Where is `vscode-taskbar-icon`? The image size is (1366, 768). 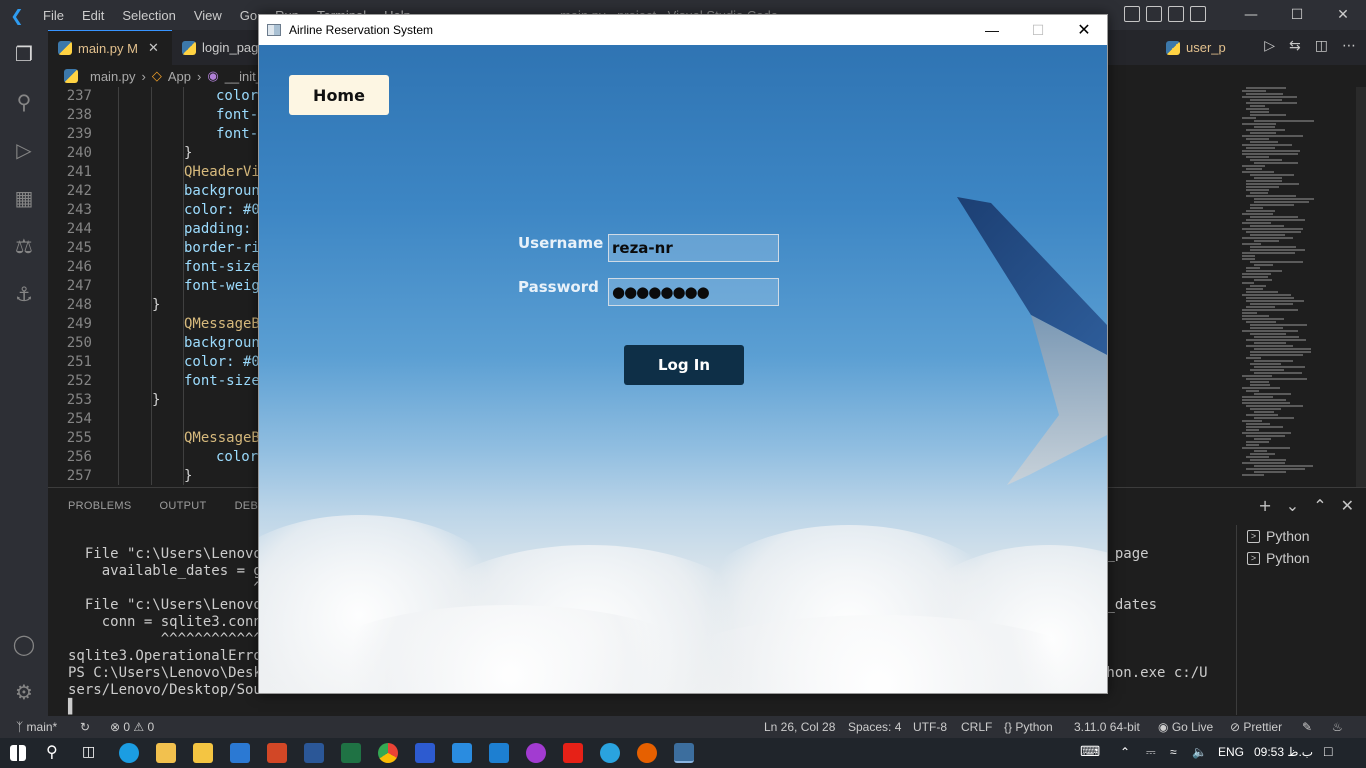
vscode-taskbar-icon is located at coordinates (499, 753).